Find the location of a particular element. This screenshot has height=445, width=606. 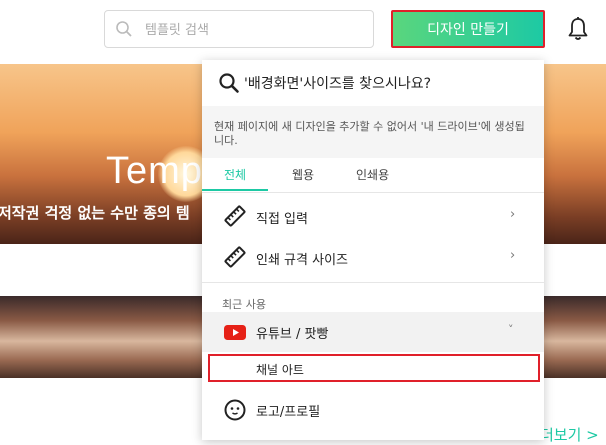

template-search-box is located at coordinates (239, 29).